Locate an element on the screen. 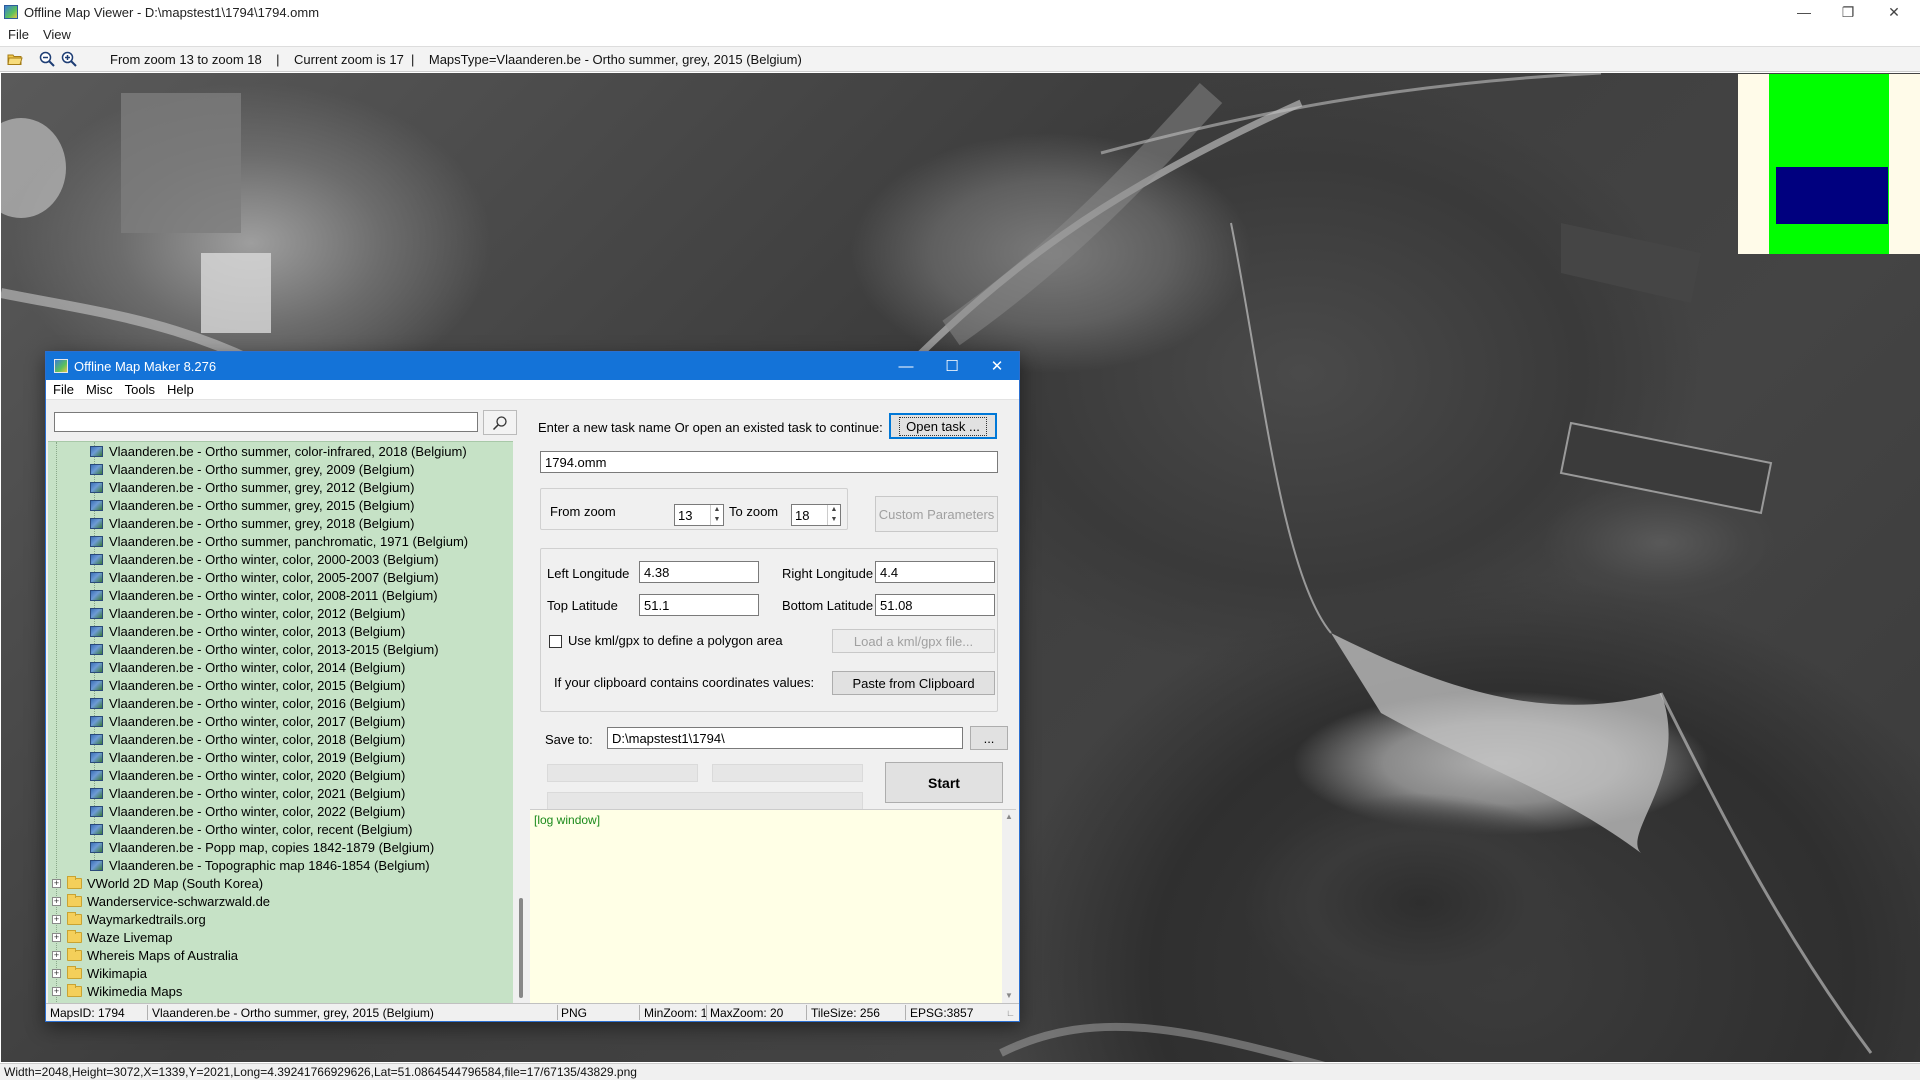 The image size is (1920, 1080). resize-grip-icon: ∟ is located at coordinates (1010, 1013).